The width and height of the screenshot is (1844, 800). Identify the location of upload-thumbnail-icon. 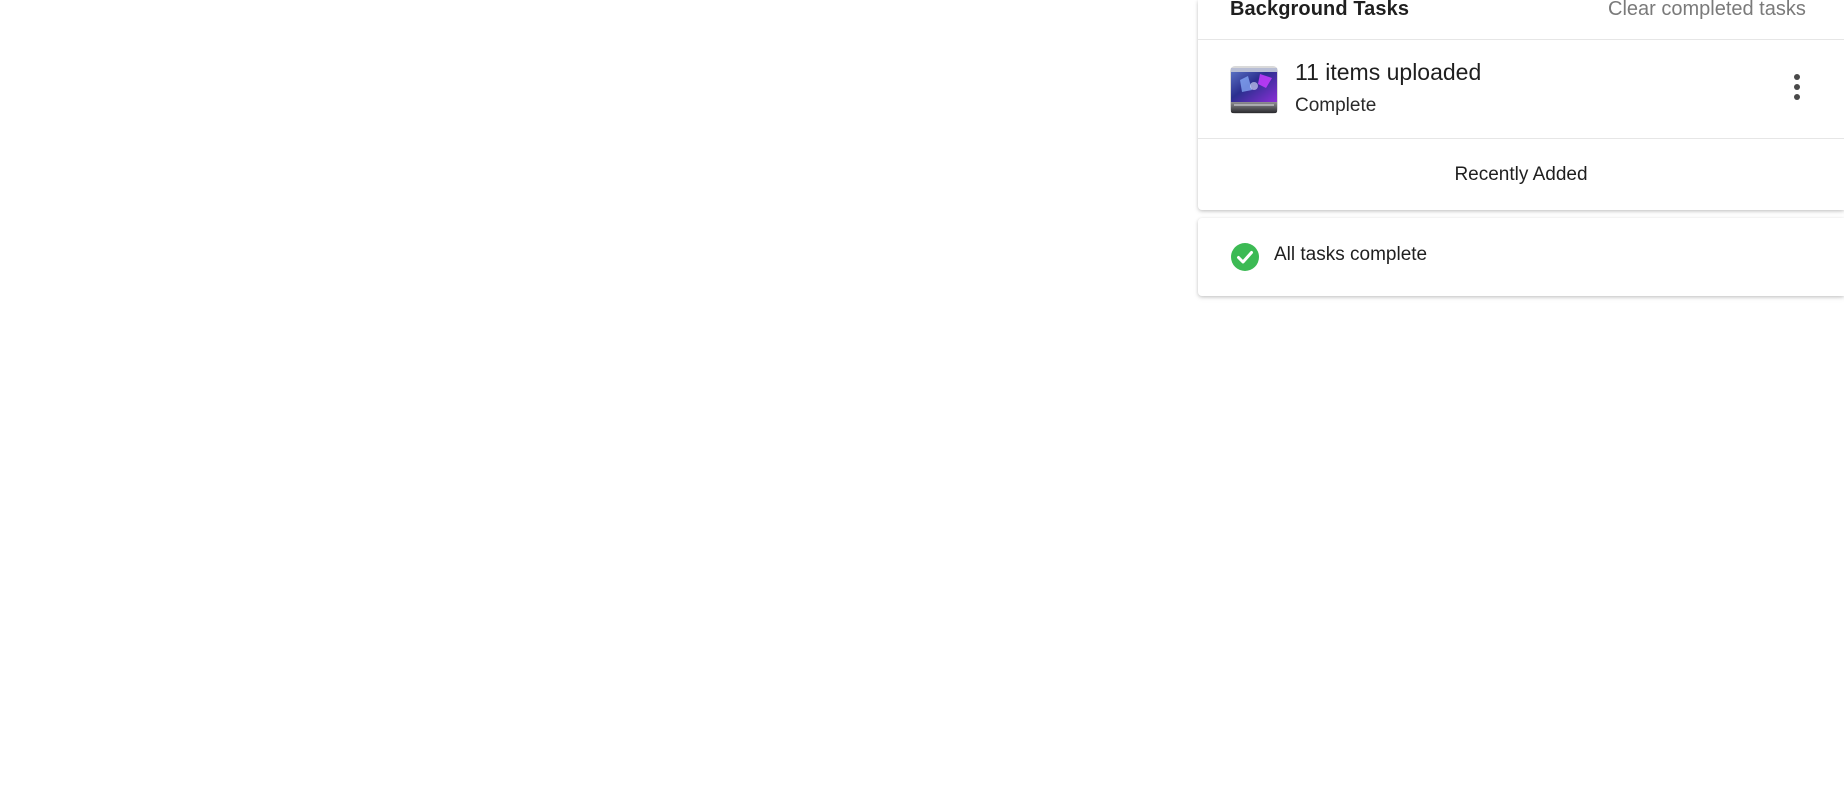
(1254, 90).